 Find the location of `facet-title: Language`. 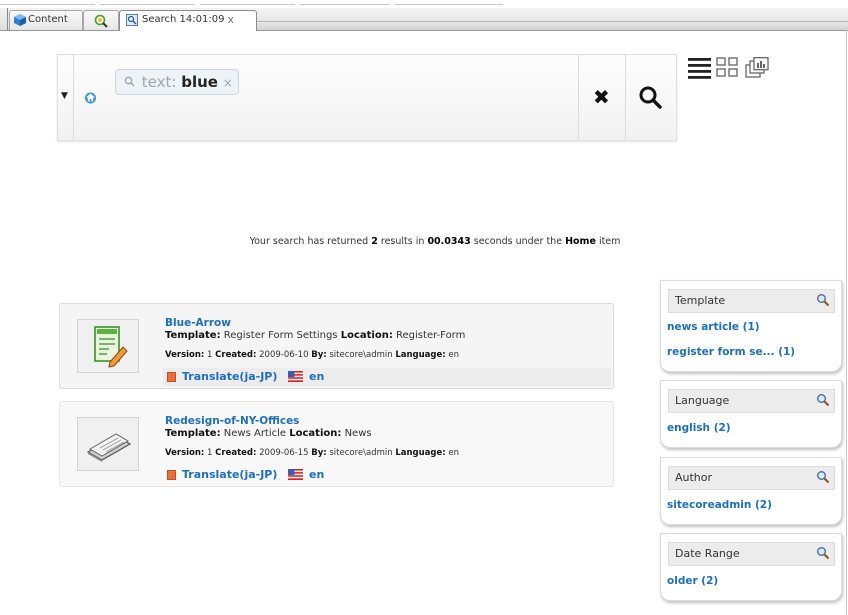

facet-title: Language is located at coordinates (702, 400).